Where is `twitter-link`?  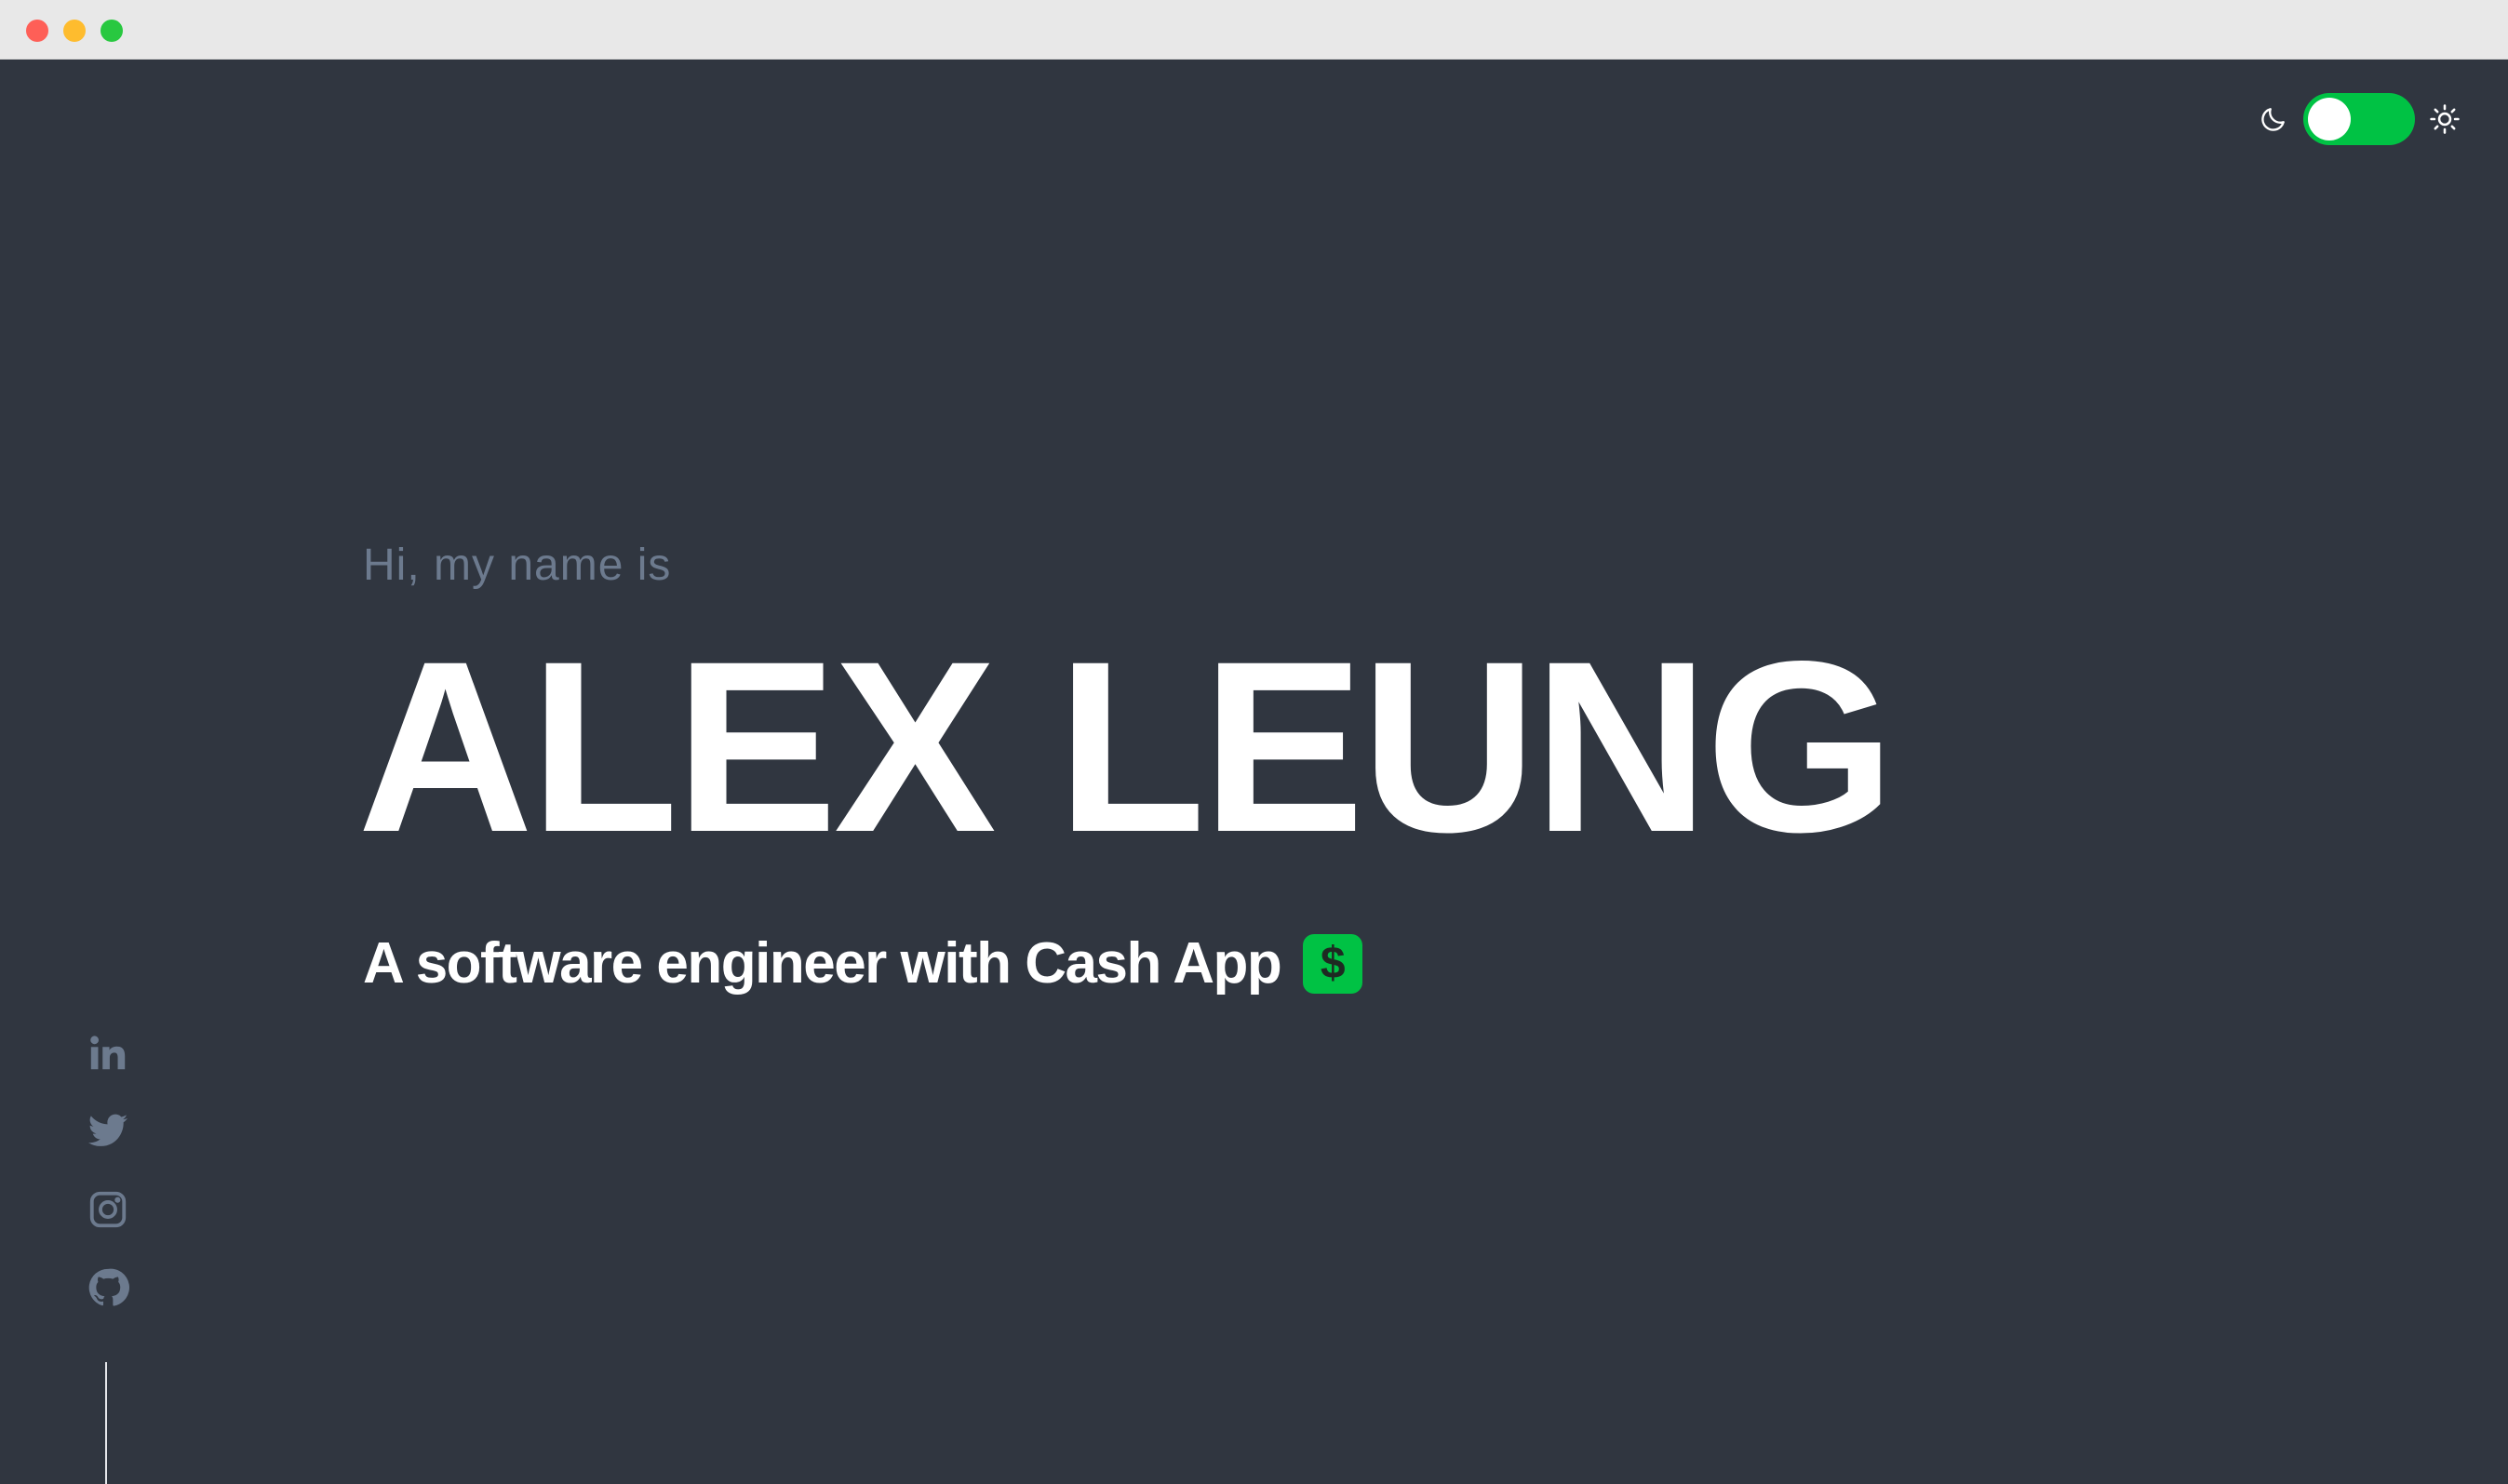 twitter-link is located at coordinates (108, 1131).